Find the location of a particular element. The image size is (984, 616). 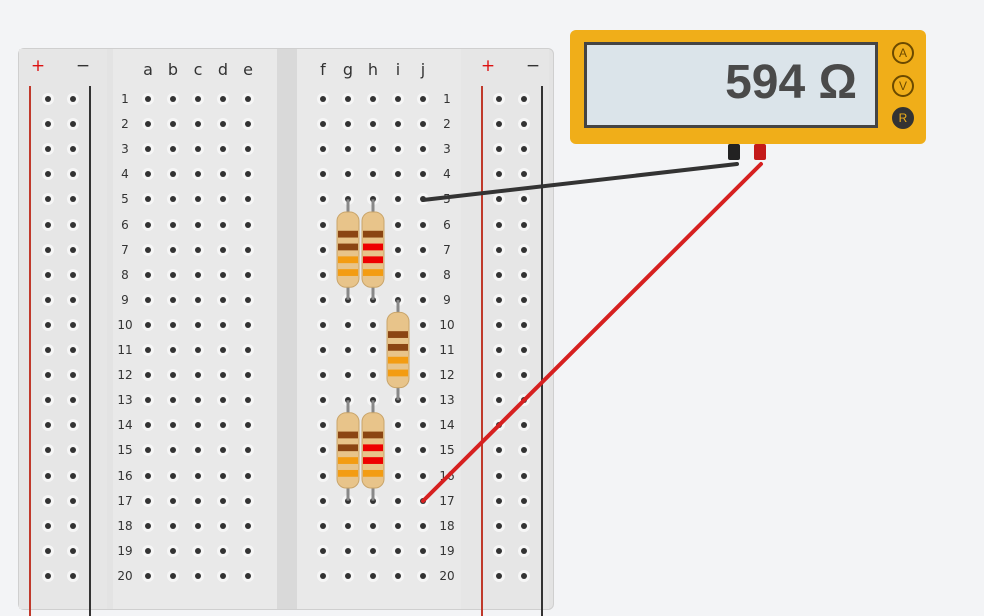

mode-ohmmeter-button: R is located at coordinates (903, 118).